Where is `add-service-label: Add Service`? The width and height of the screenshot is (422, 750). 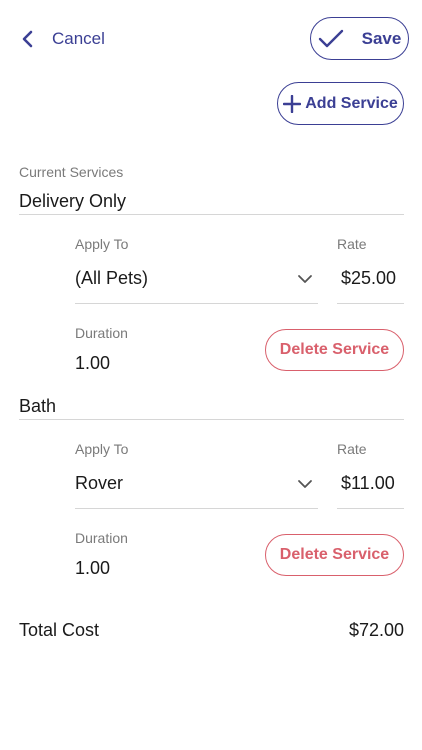
add-service-label: Add Service is located at coordinates (351, 103).